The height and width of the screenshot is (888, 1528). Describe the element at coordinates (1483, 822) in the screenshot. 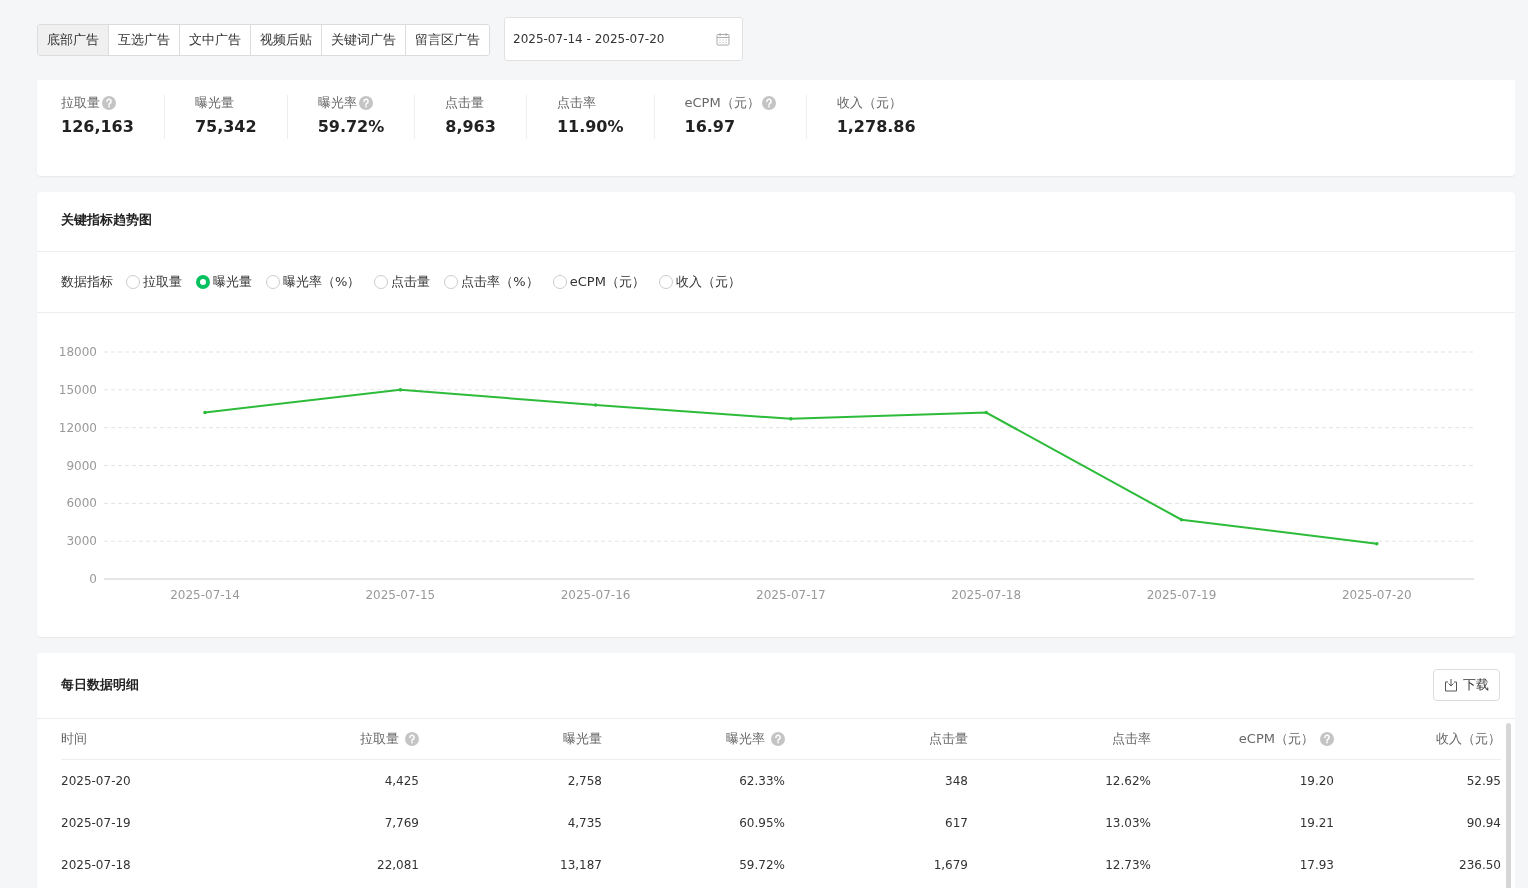

I see `table-cell: 90.94` at that location.